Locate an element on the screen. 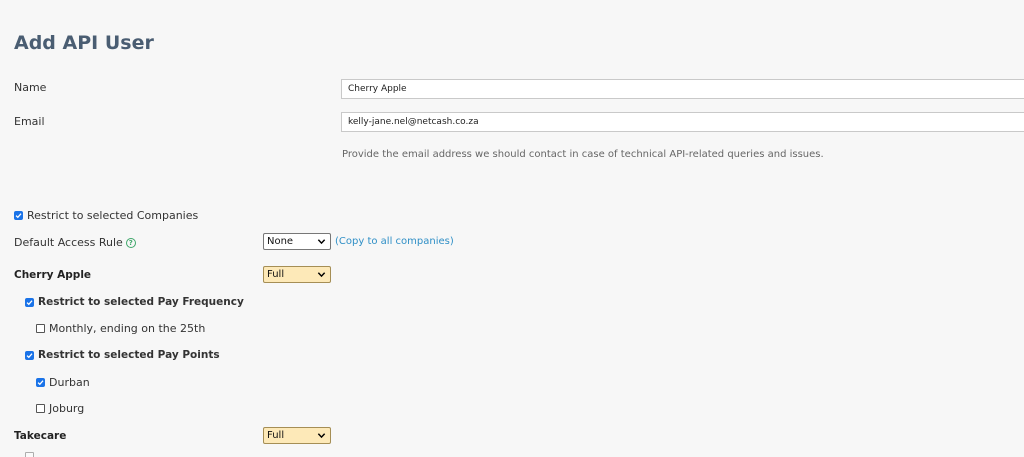  company-access-select-takecare: Full is located at coordinates (297, 435).